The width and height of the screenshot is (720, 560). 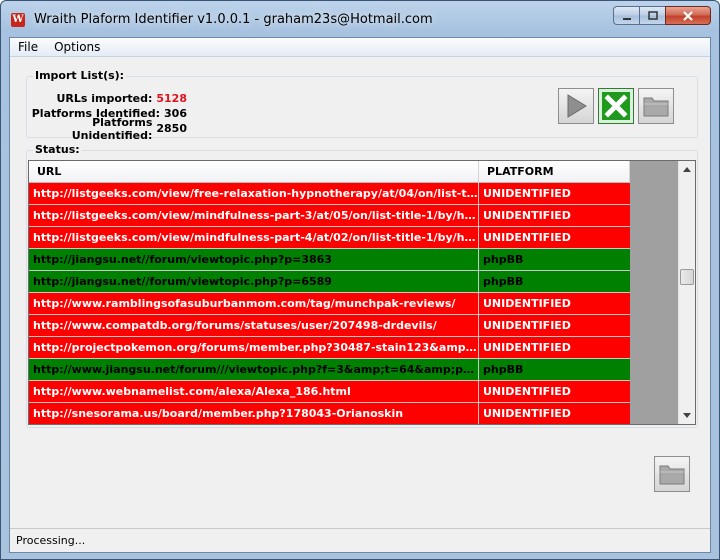 I want to click on chevron-down-icon, so click(x=687, y=415).